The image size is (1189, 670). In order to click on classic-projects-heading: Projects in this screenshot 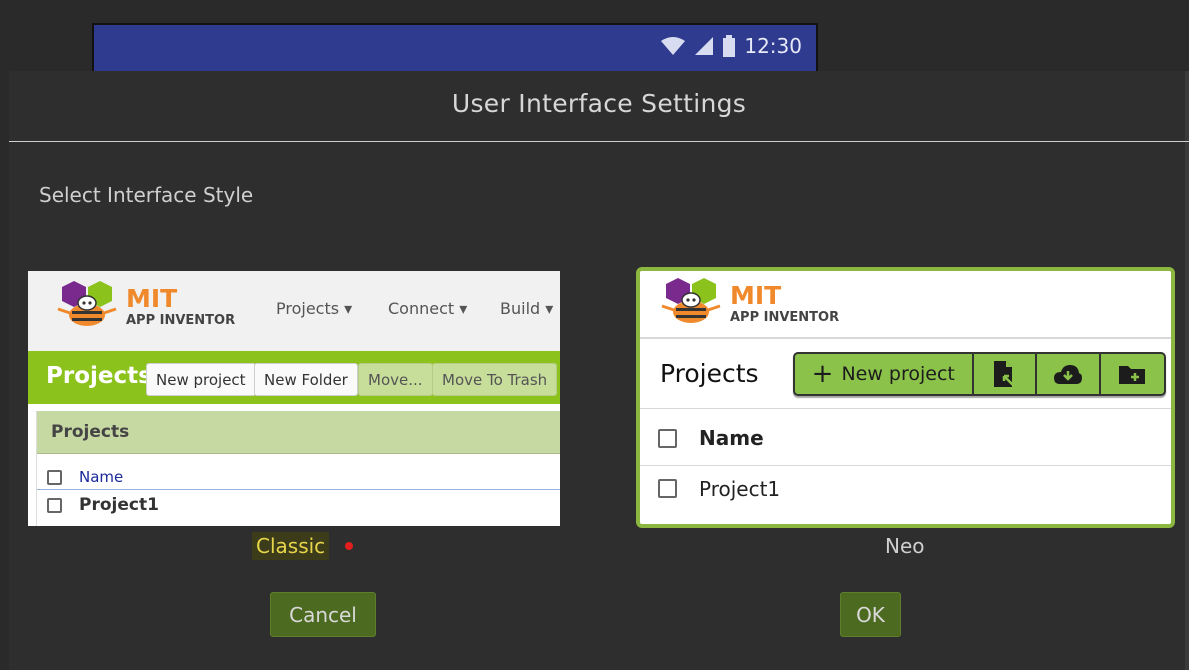, I will do `click(99, 376)`.